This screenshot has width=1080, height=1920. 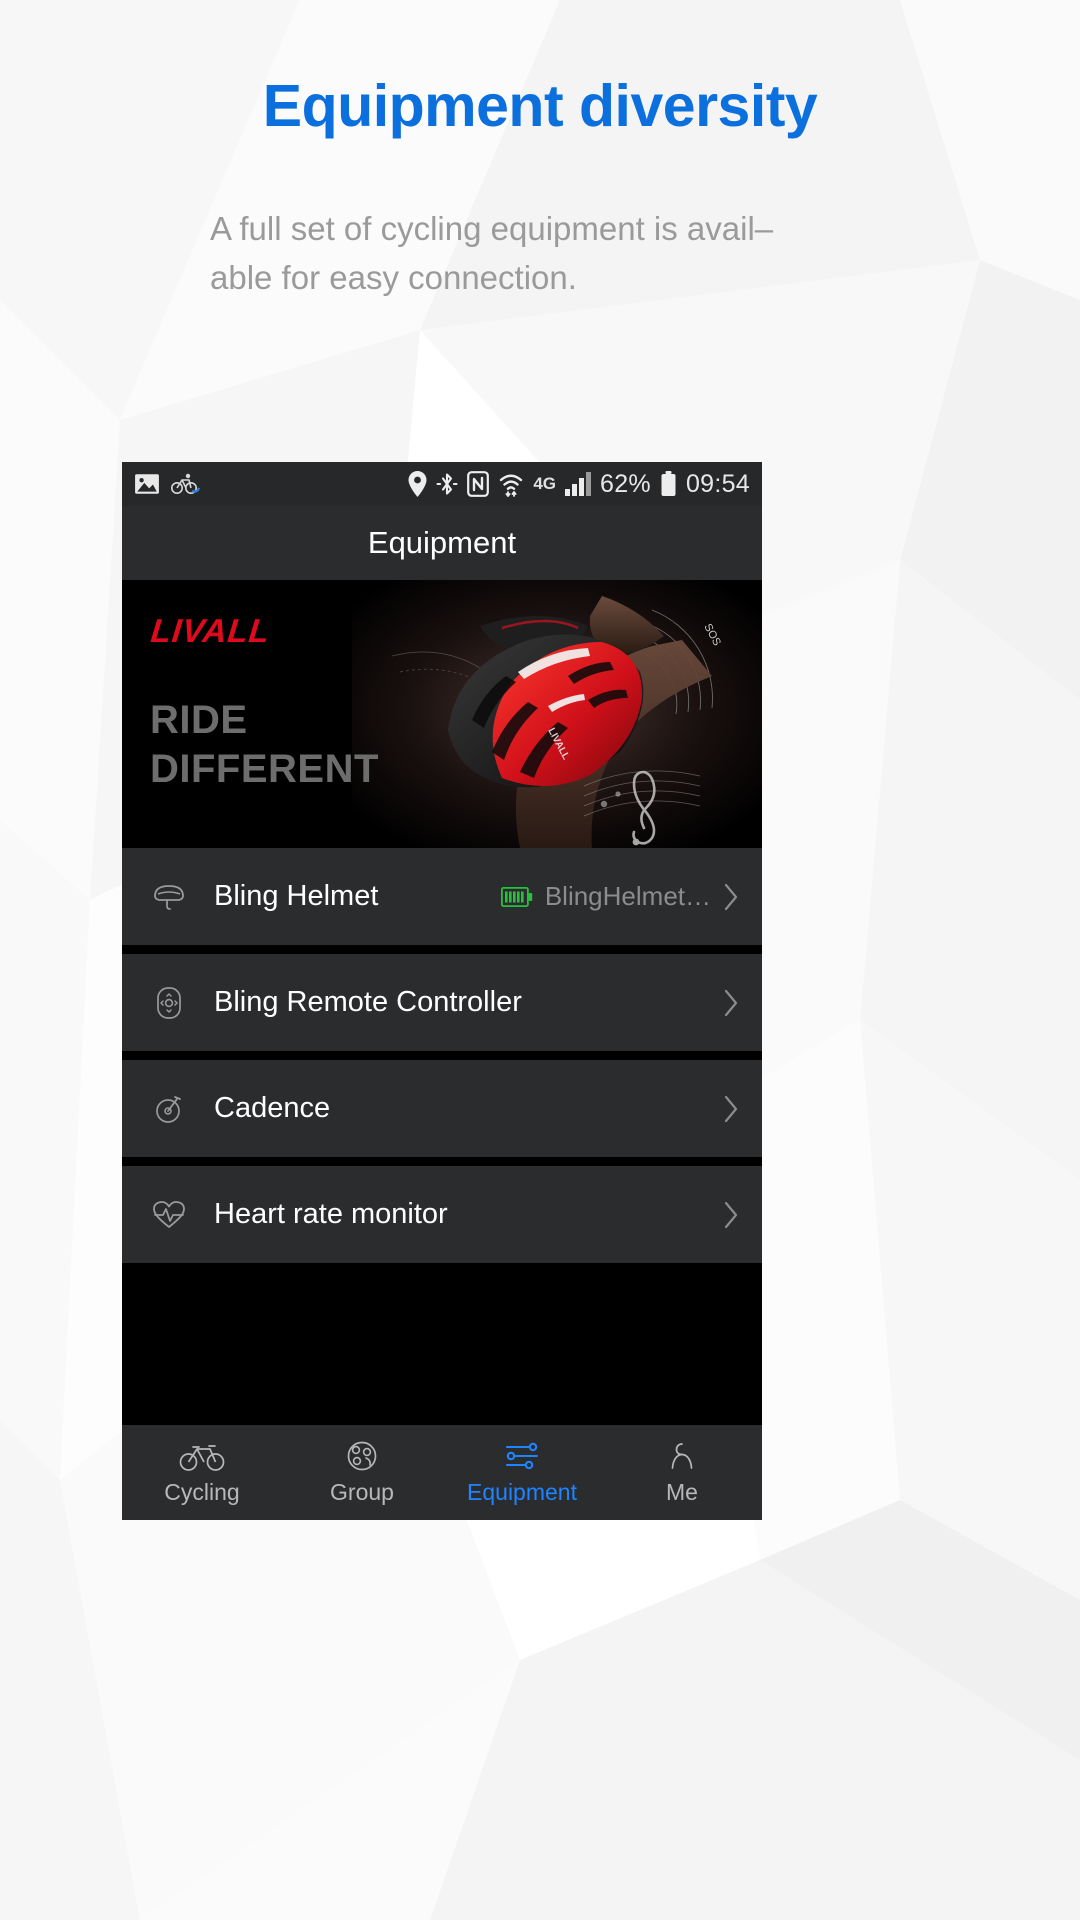 I want to click on helmet-icon, so click(x=169, y=897).